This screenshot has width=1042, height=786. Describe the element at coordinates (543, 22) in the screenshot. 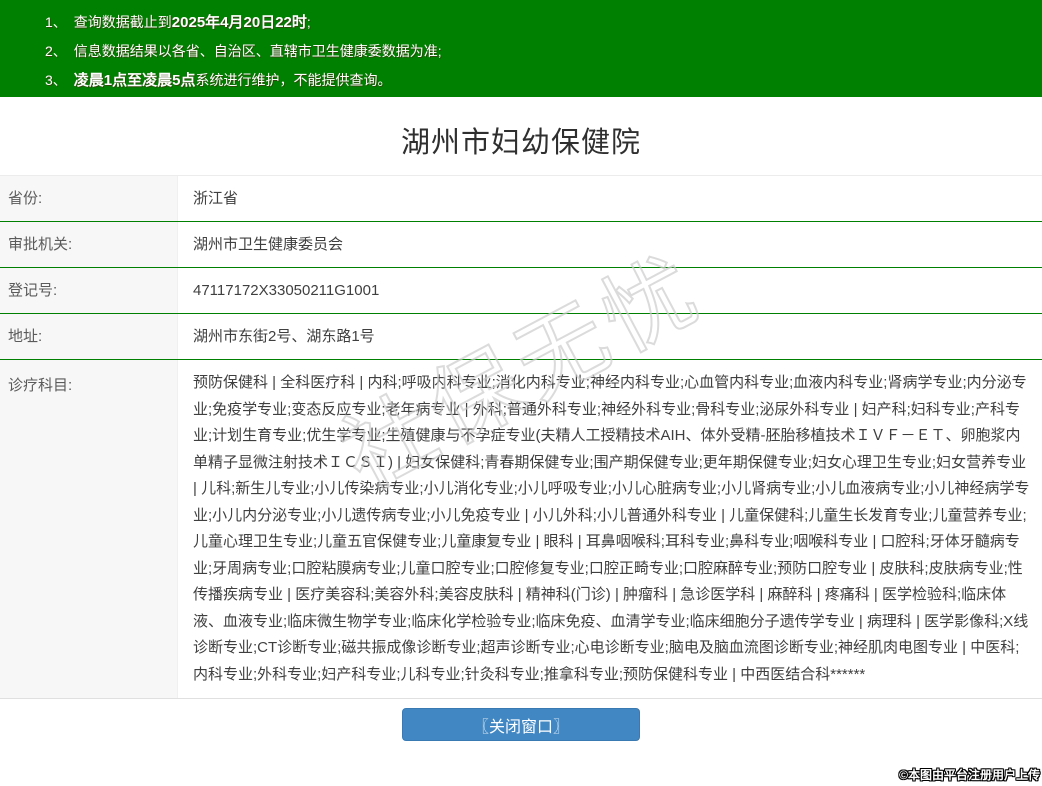

I see `notice-line-1: 1、 查询数据截止到2025年4月20日22时;` at that location.